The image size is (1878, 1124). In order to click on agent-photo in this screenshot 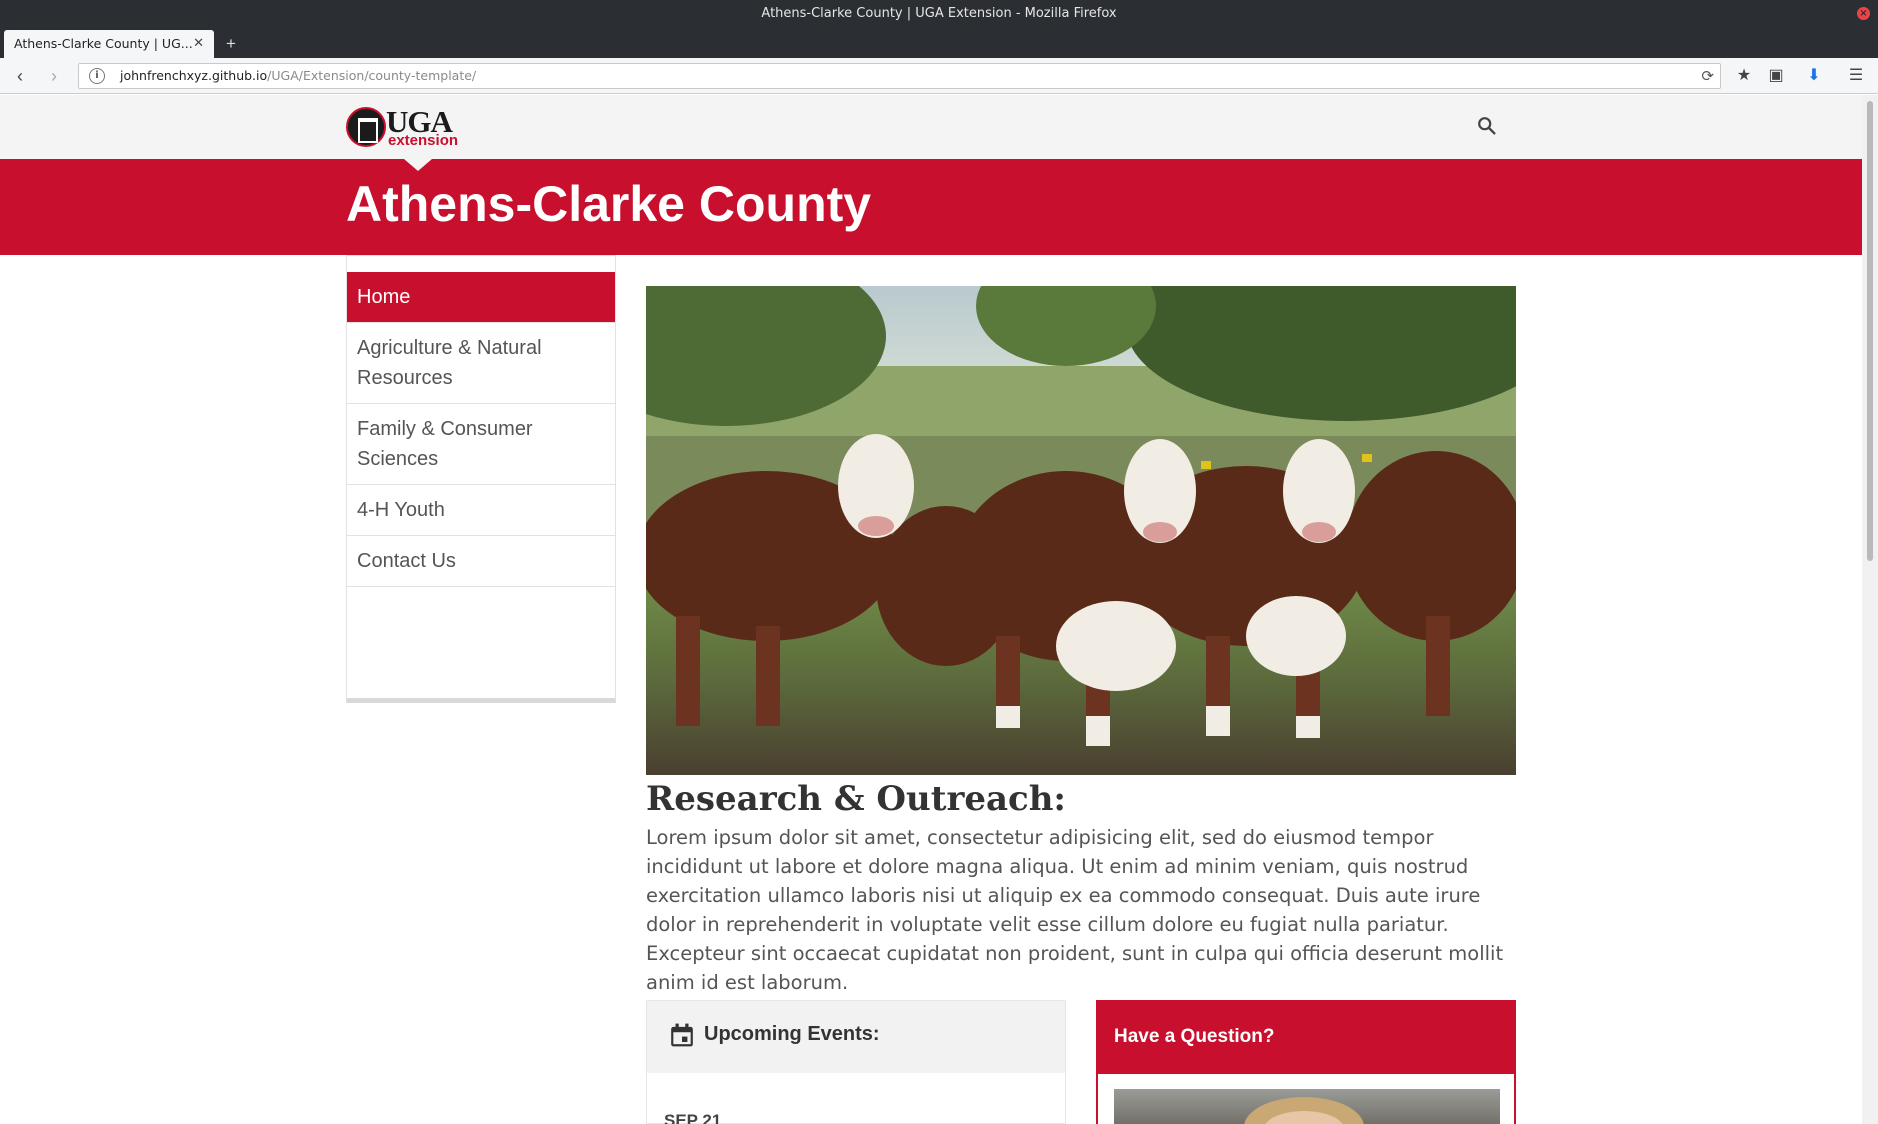, I will do `click(1307, 1106)`.